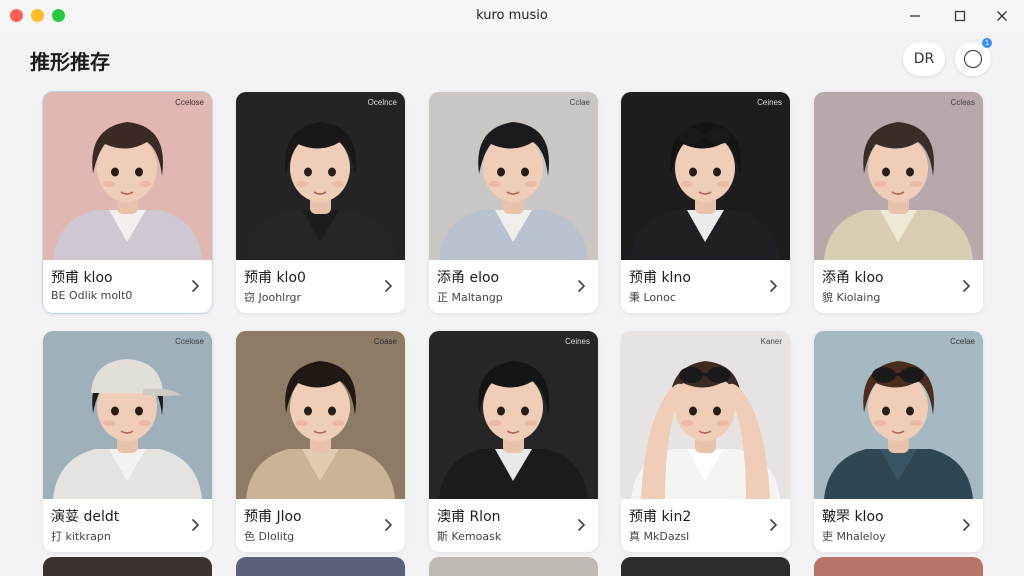 The image size is (1024, 576). I want to click on recommendation-card: Ccelose 预甫 kloo BE Odlik molt0, so click(127, 202).